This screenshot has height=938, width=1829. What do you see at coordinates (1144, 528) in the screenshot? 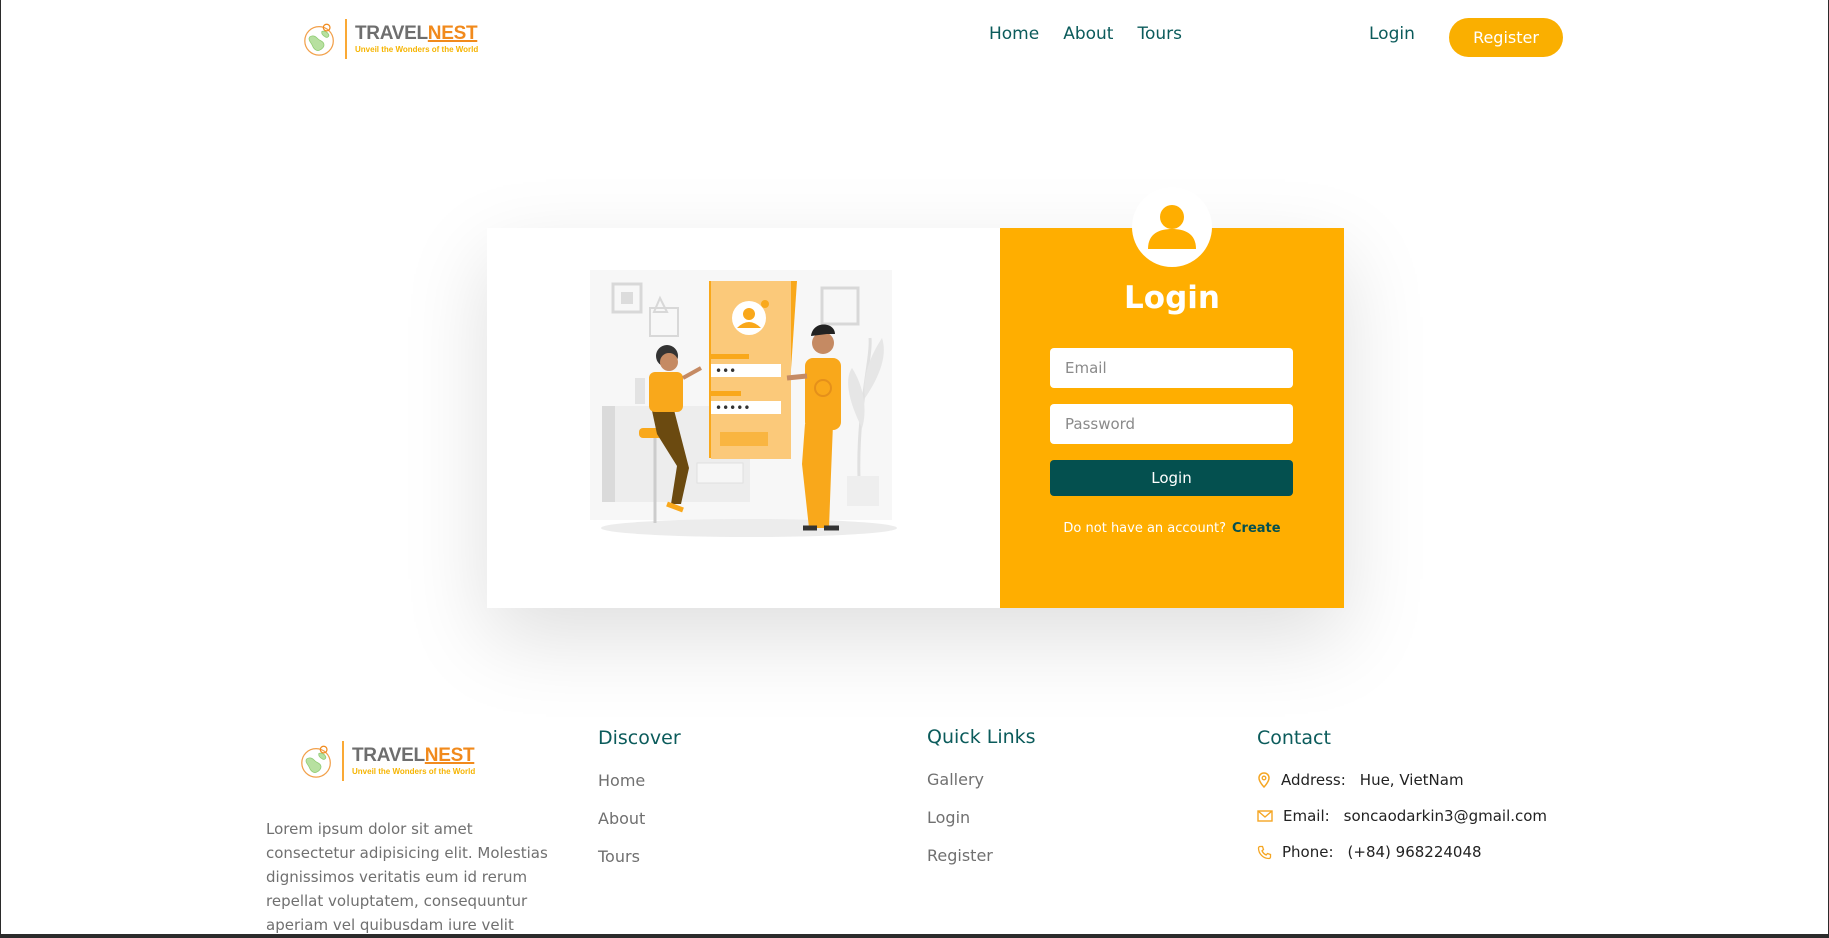
I see `no-account-text: Do not have an account?` at bounding box center [1144, 528].